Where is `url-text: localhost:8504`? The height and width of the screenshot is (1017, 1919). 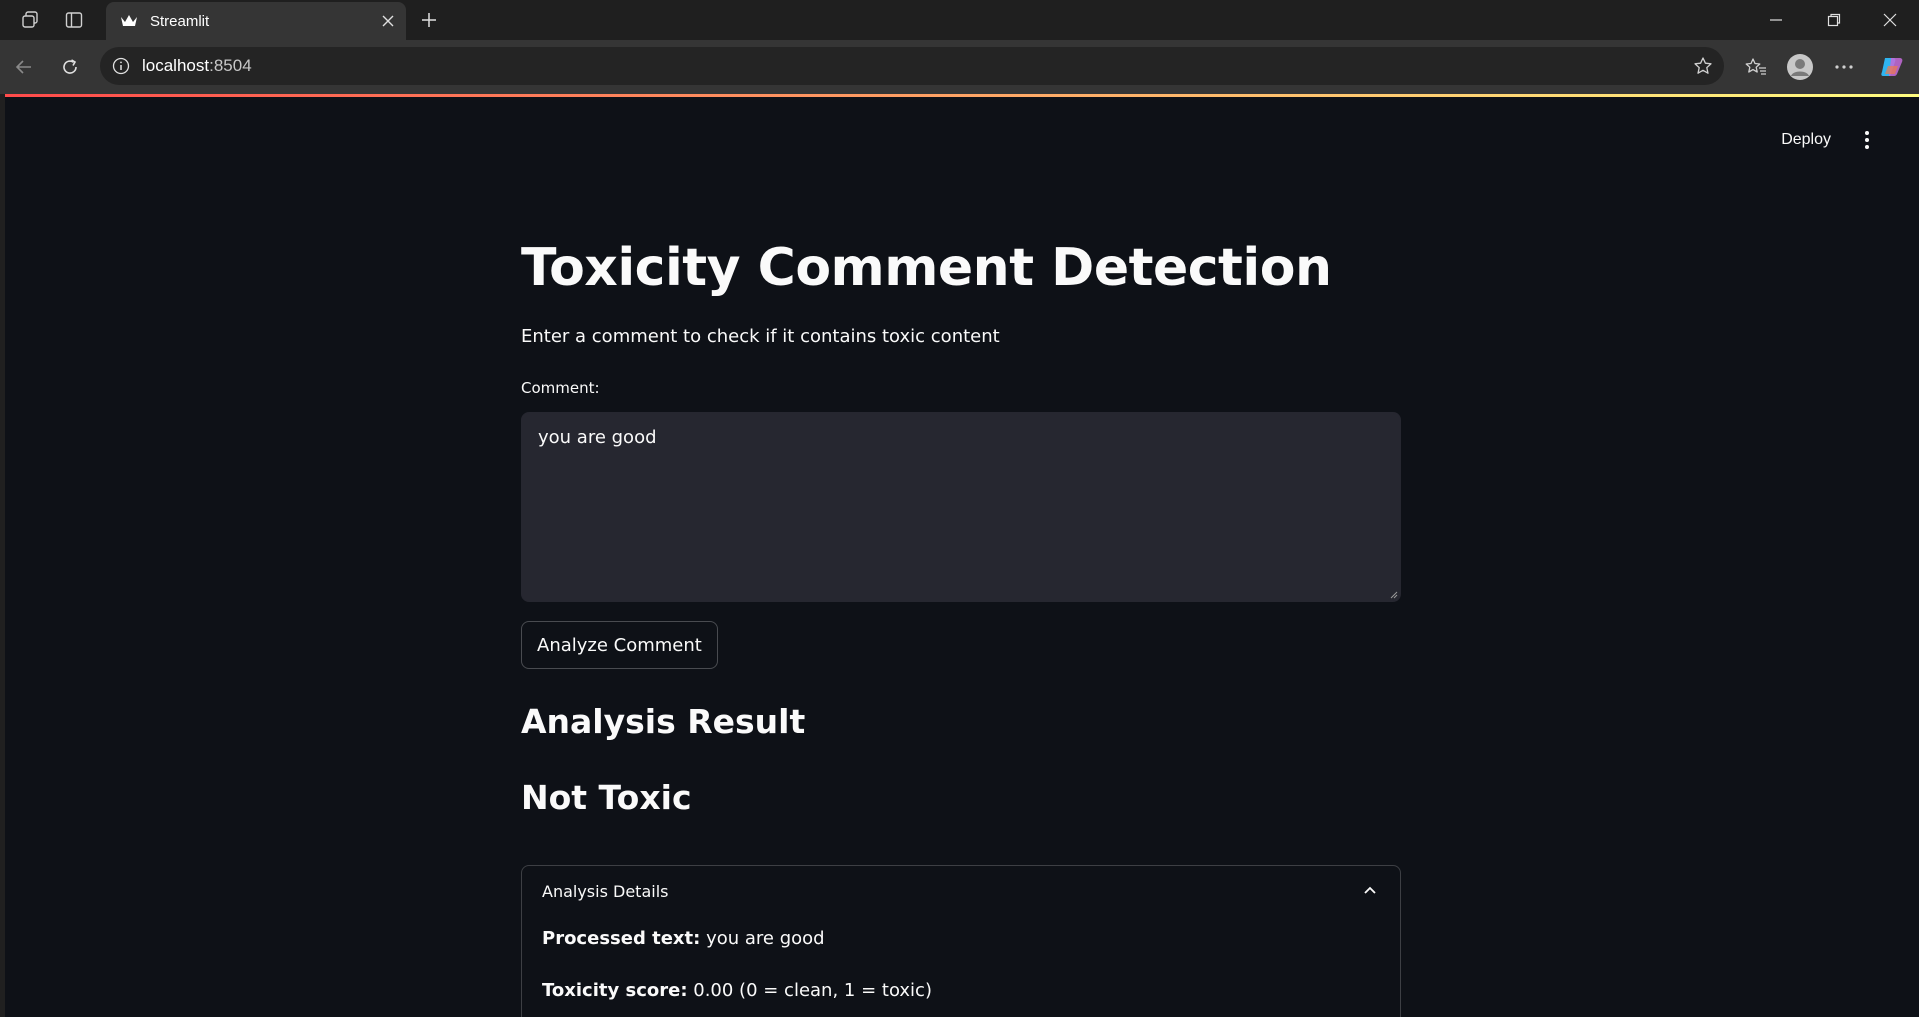 url-text: localhost:8504 is located at coordinates (197, 66).